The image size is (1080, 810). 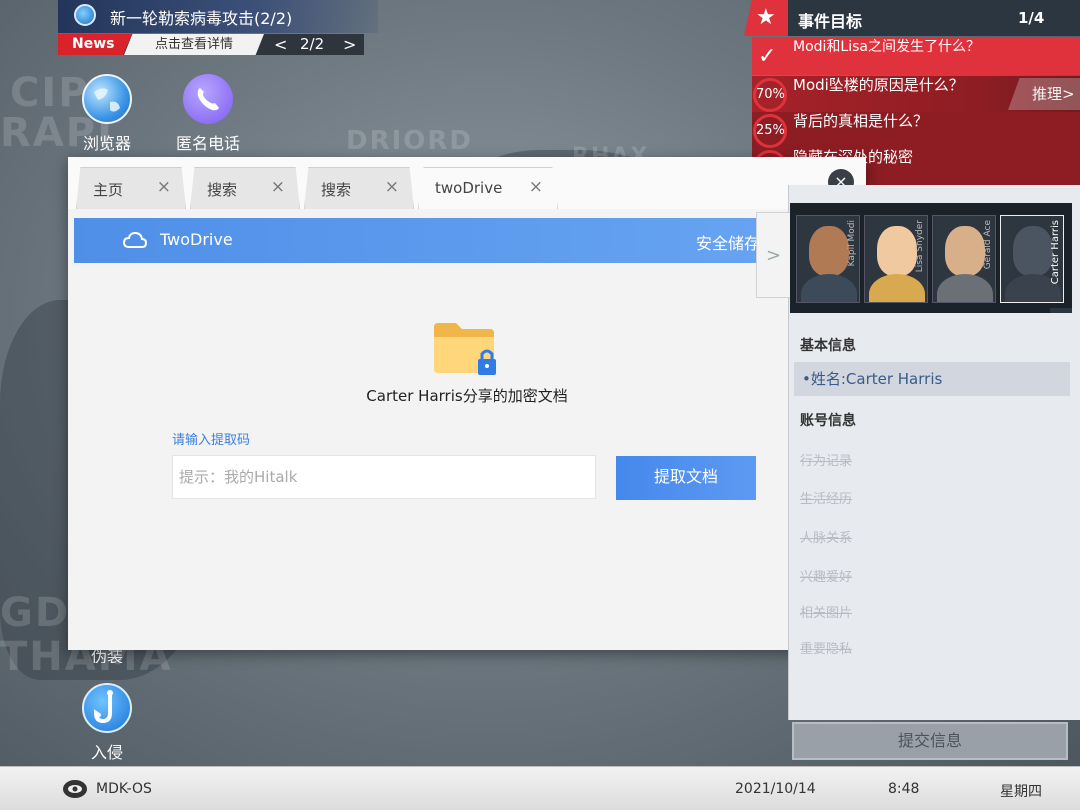 I want to click on news-prev-button: <, so click(x=280, y=44).